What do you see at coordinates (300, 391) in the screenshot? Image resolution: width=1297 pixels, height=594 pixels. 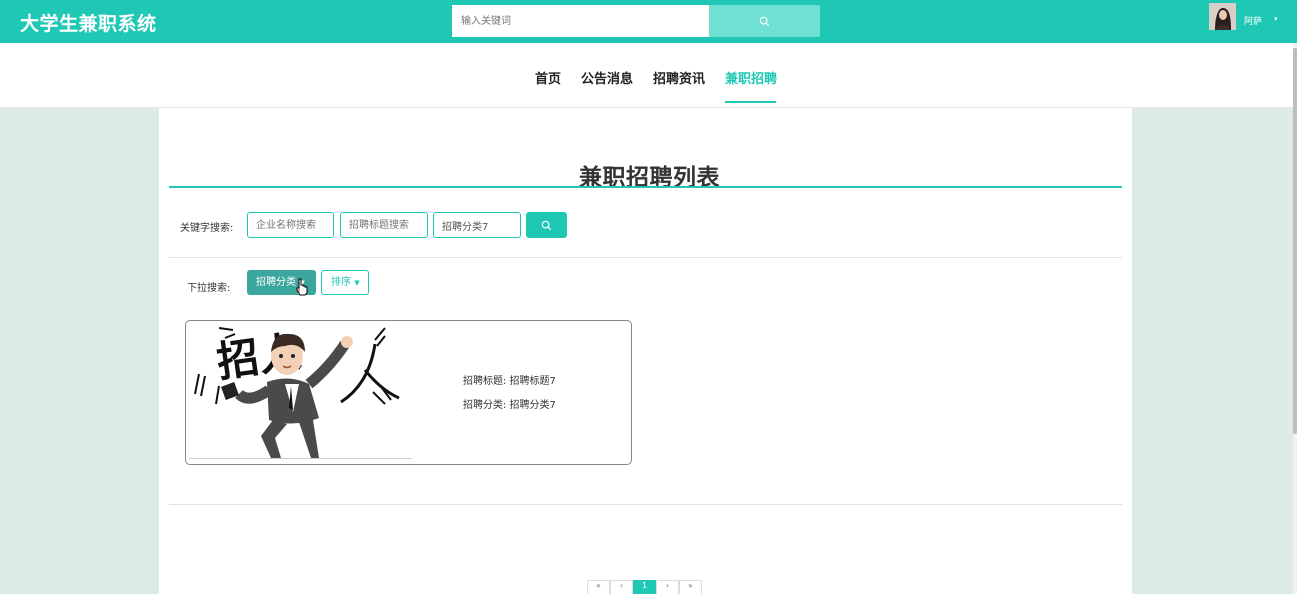 I see `job-listing-image: 招人` at bounding box center [300, 391].